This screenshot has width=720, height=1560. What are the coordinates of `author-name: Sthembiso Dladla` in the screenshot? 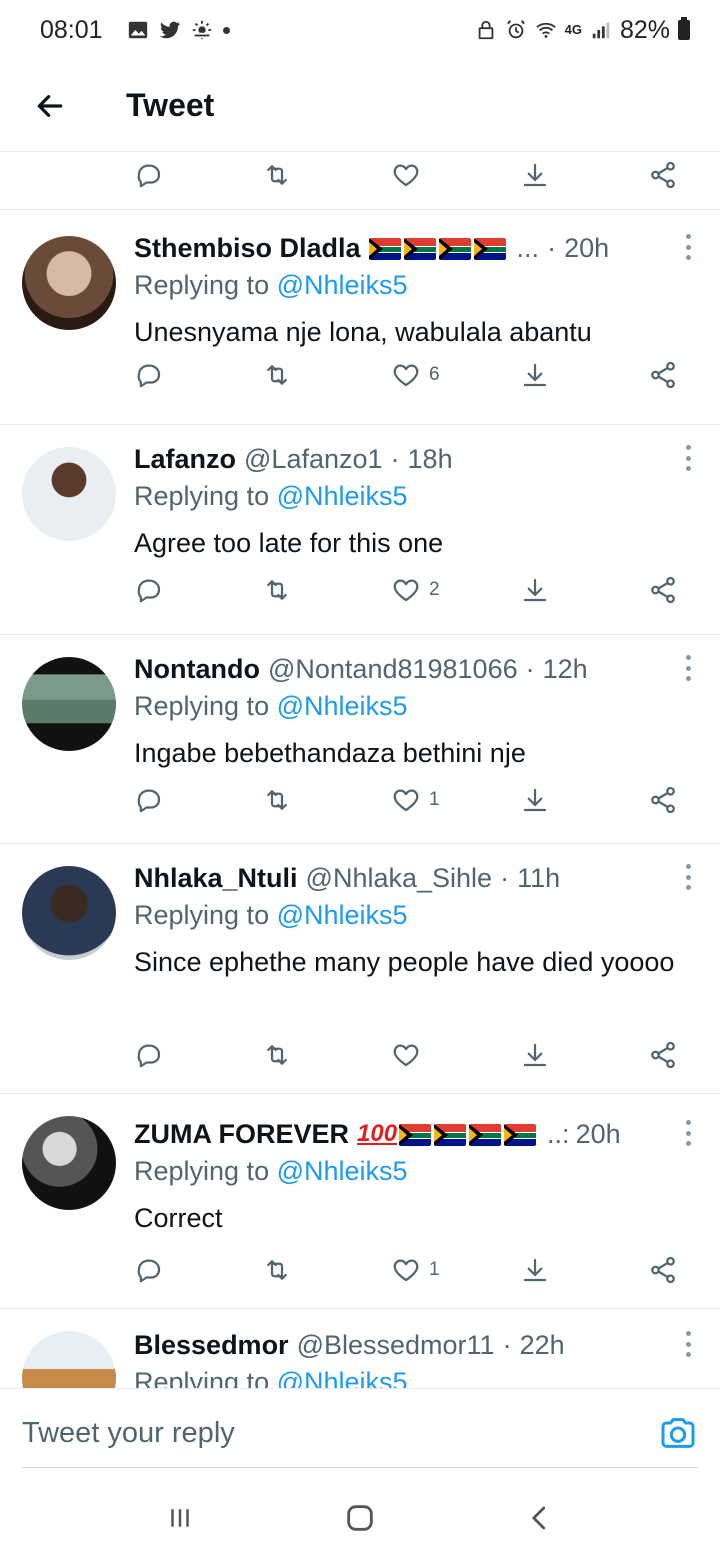 It's located at (247, 248).